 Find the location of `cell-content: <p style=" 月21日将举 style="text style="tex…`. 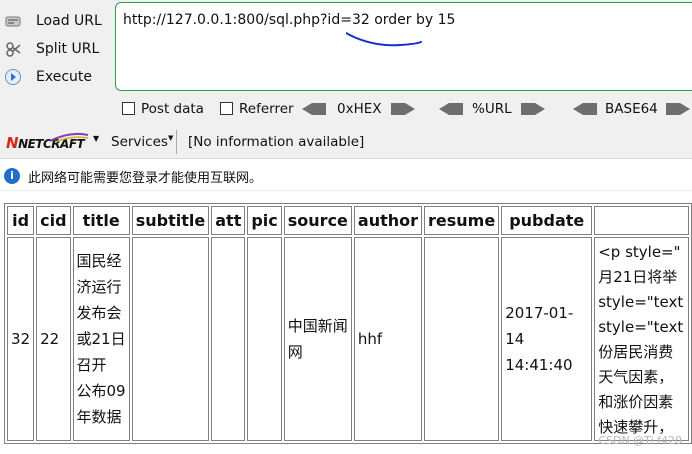

cell-content: <p style=" 月21日将举 style="text style="tex… is located at coordinates (641, 339).